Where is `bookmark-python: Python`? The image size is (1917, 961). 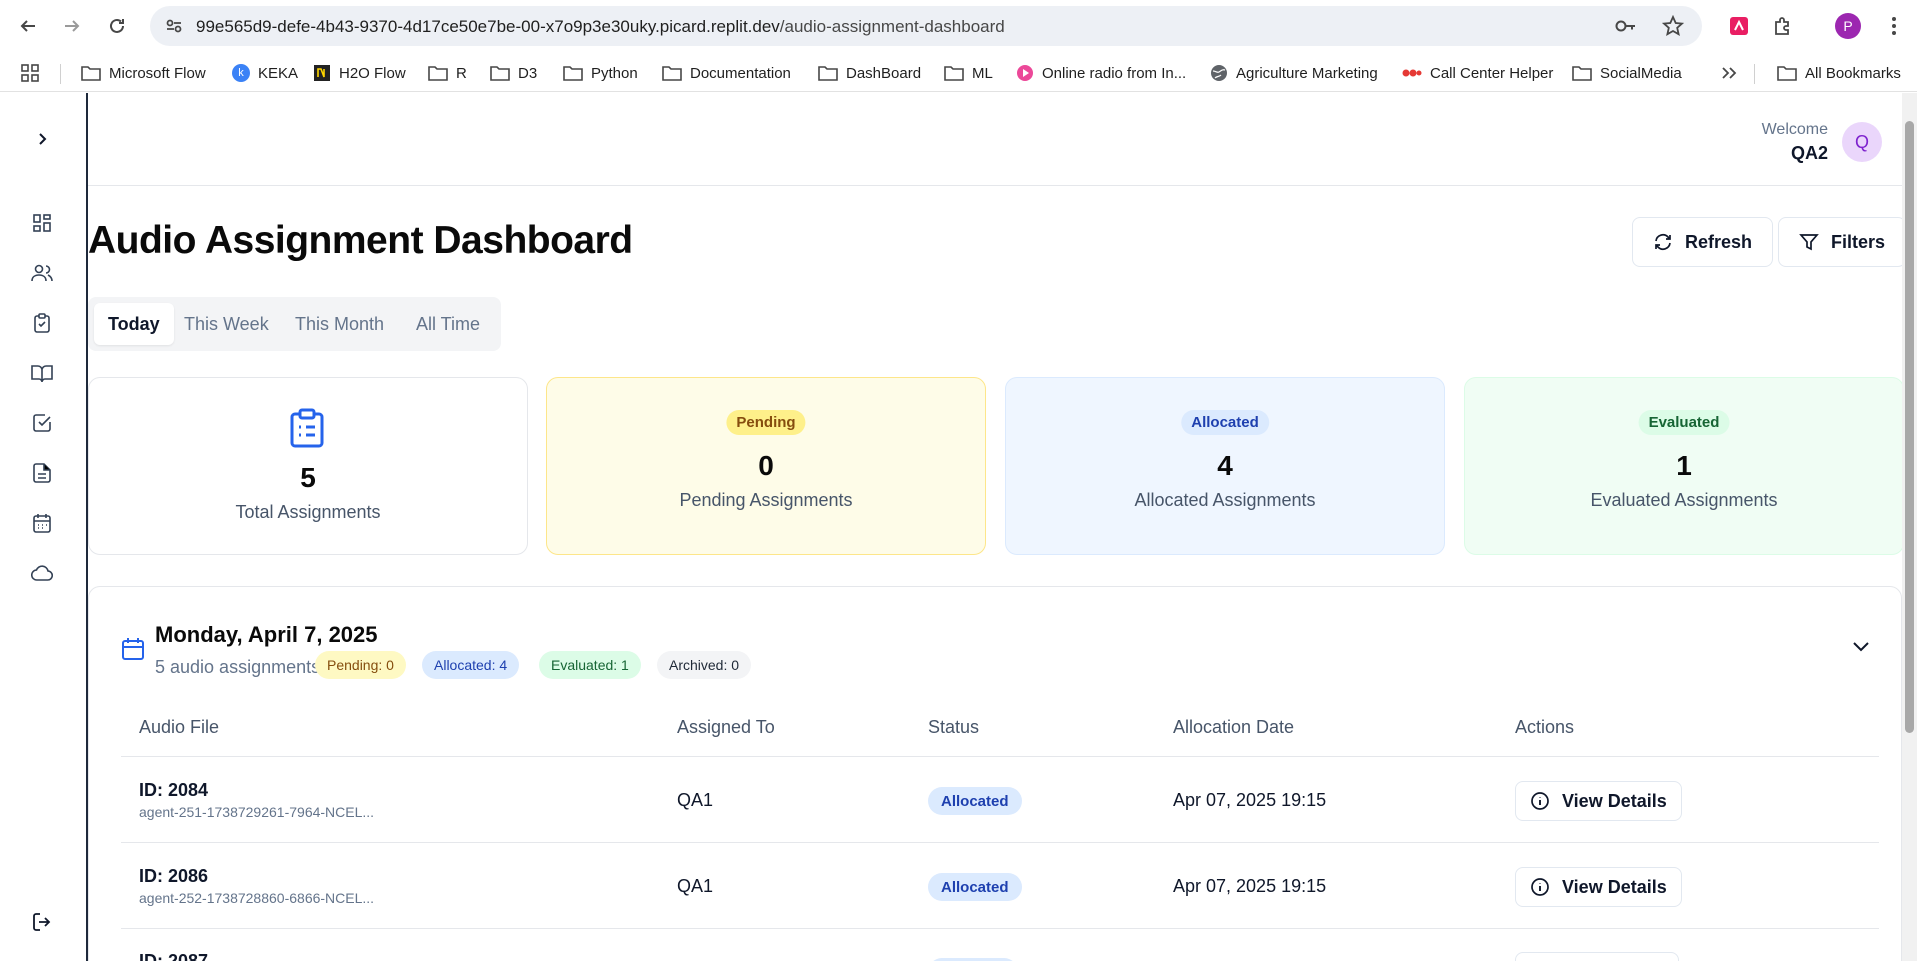
bookmark-python: Python is located at coordinates (600, 73).